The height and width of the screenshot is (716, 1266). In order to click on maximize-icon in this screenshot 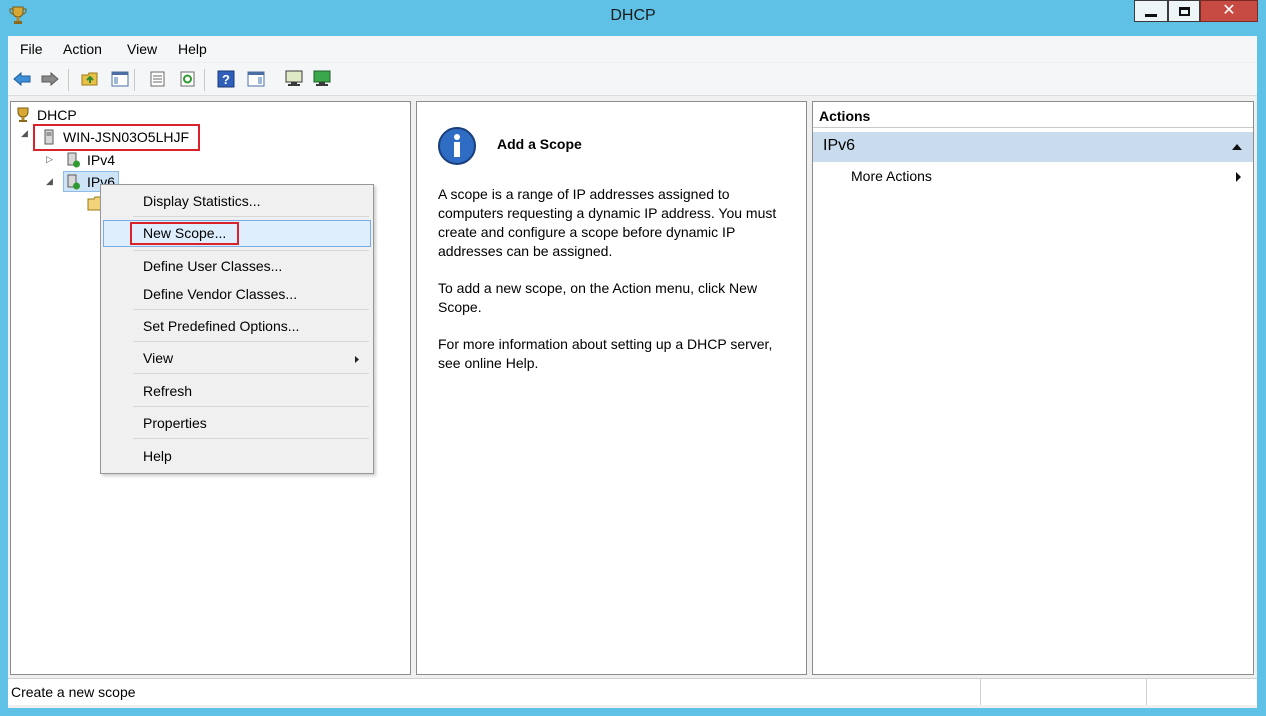, I will do `click(1184, 11)`.